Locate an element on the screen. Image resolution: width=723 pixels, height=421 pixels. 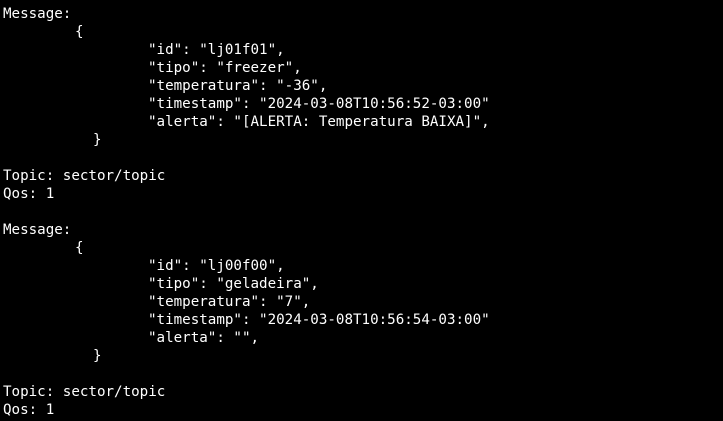
json-field-id: "id": "lj01f01", is located at coordinates (216, 50).